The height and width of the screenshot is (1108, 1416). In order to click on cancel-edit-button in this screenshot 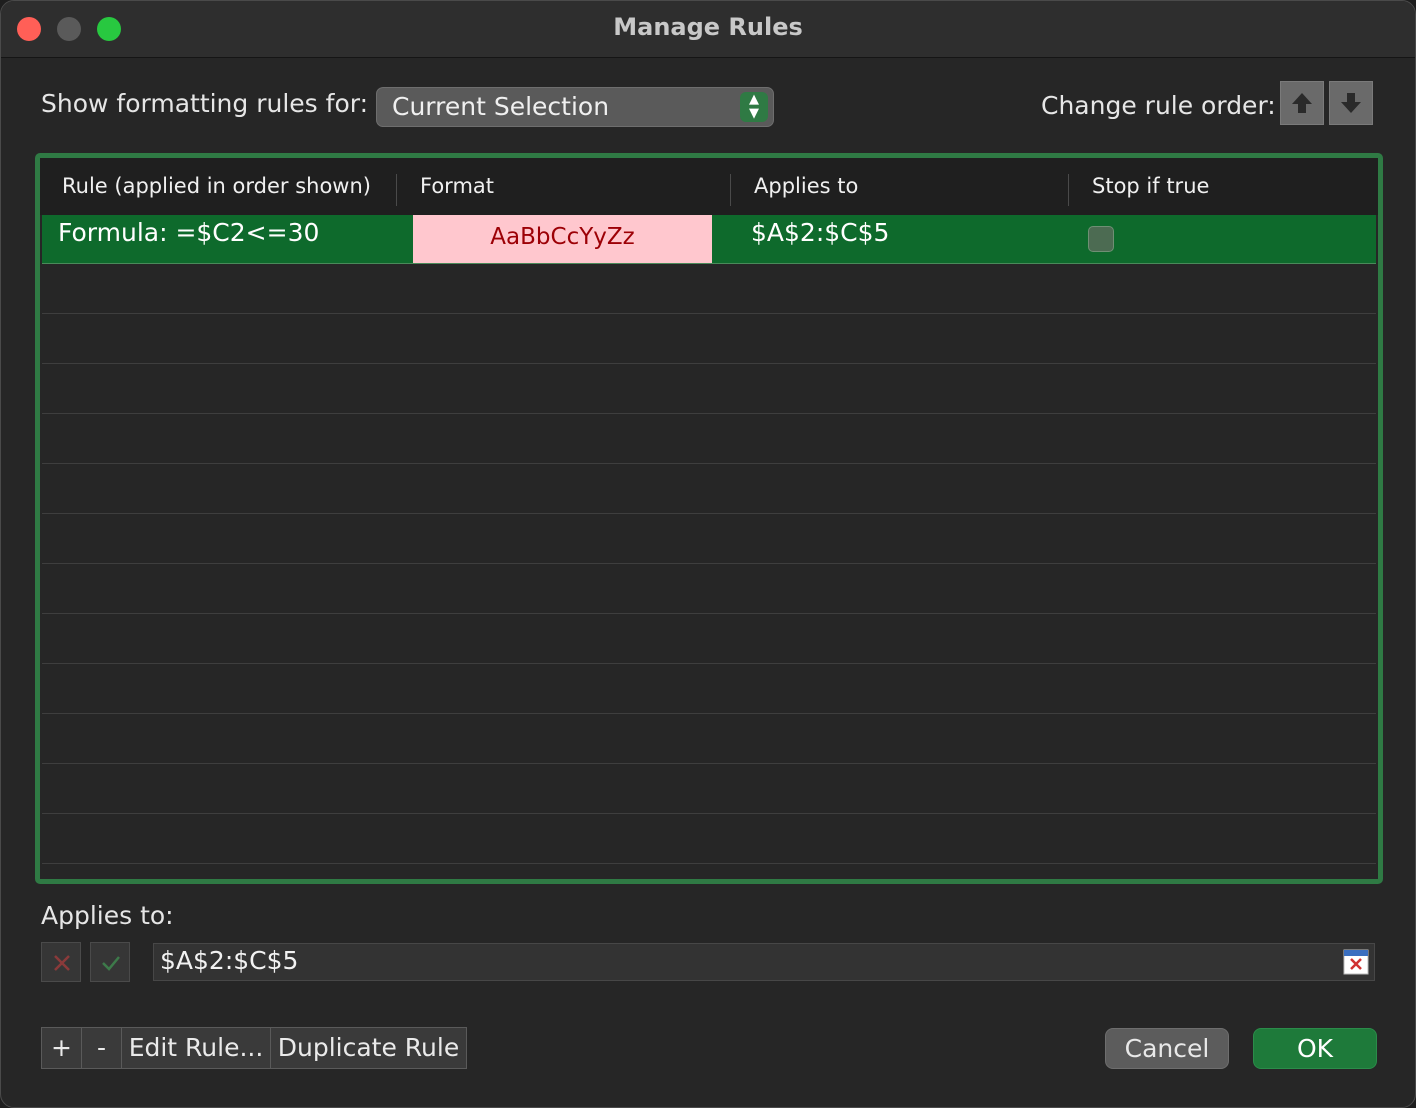, I will do `click(61, 962)`.